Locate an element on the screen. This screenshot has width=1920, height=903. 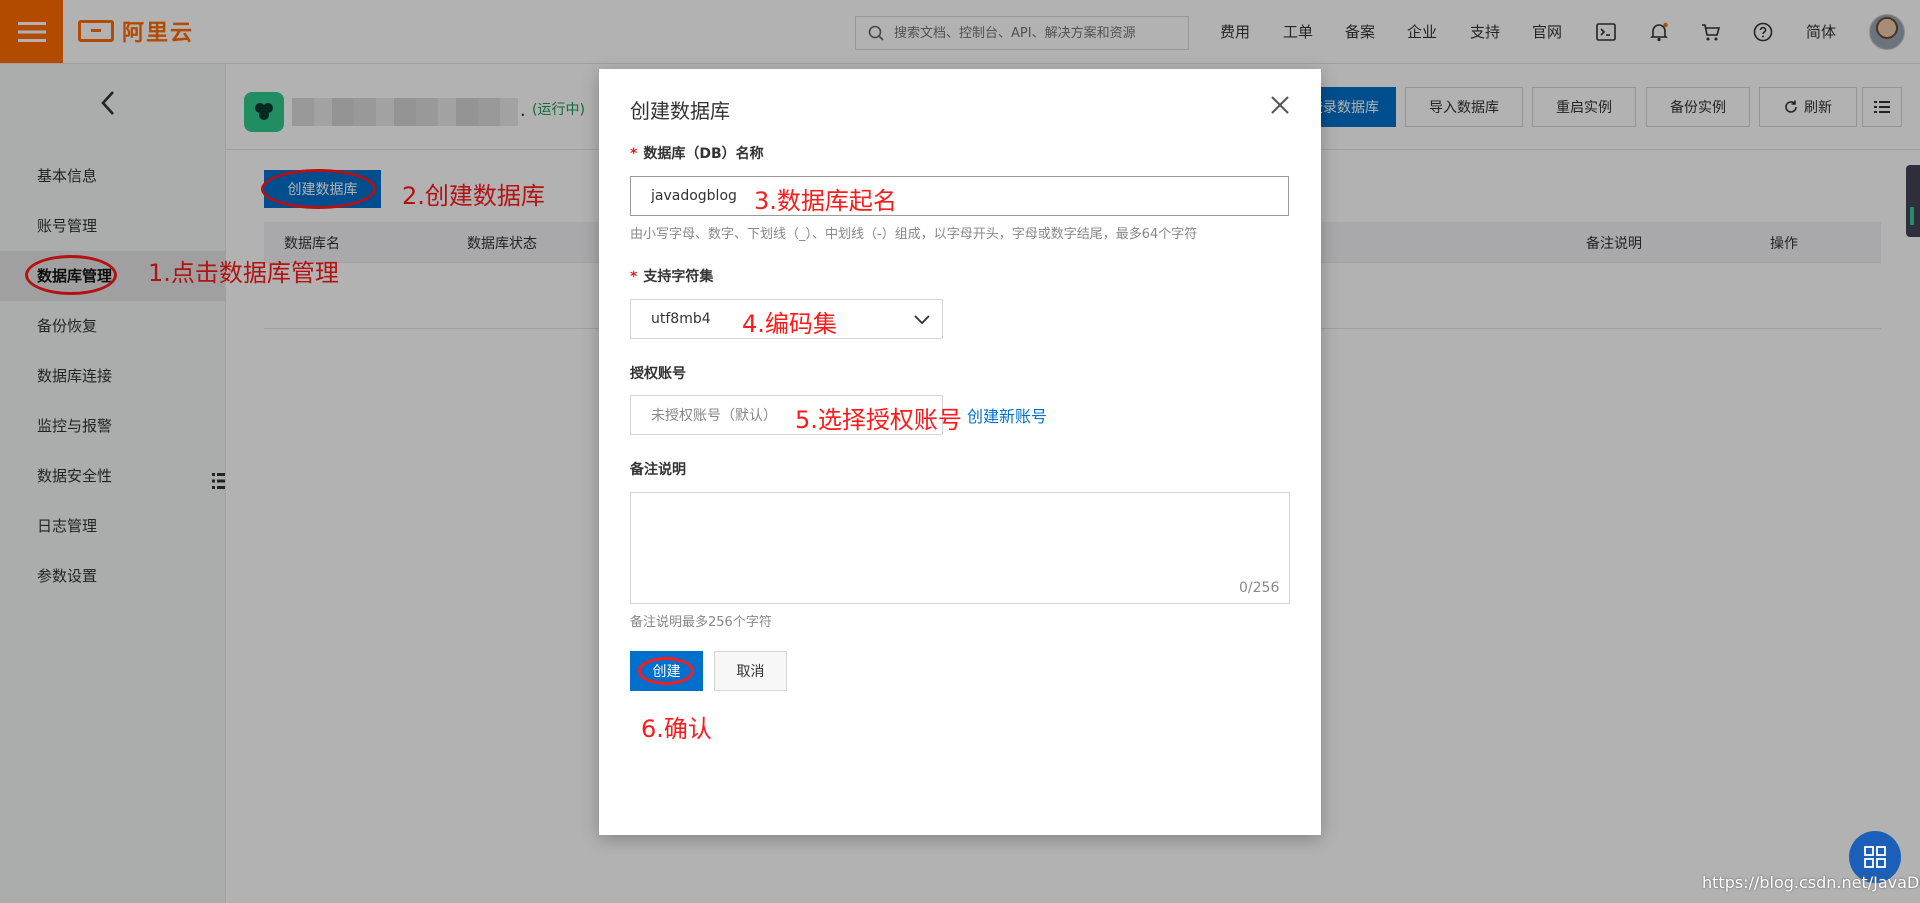
dialog-title: 创建数据库 is located at coordinates (680, 111).